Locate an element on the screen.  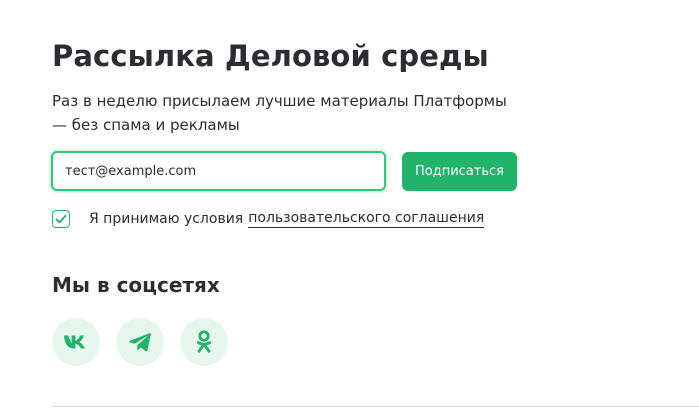
subscribe-button: Подписаться is located at coordinates (459, 171).